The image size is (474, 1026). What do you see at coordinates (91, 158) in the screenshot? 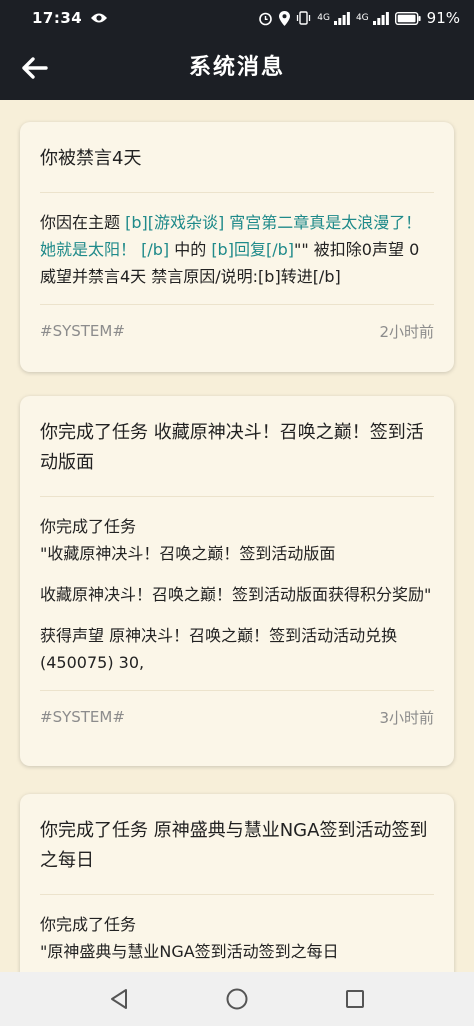
I see `message-title: 你被禁言4天` at bounding box center [91, 158].